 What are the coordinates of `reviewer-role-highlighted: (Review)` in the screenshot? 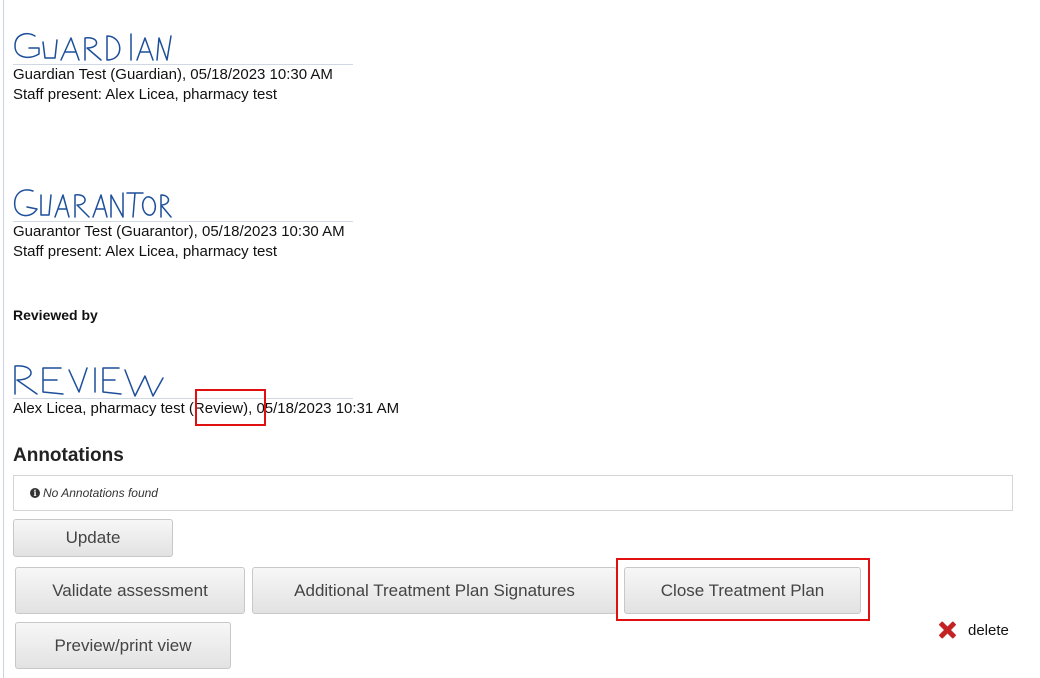 It's located at (218, 408).